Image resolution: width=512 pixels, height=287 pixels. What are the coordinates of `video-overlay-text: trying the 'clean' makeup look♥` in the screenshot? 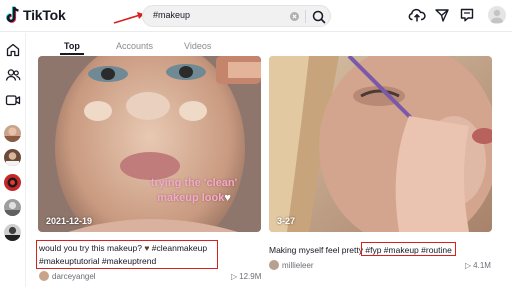 It's located at (194, 191).